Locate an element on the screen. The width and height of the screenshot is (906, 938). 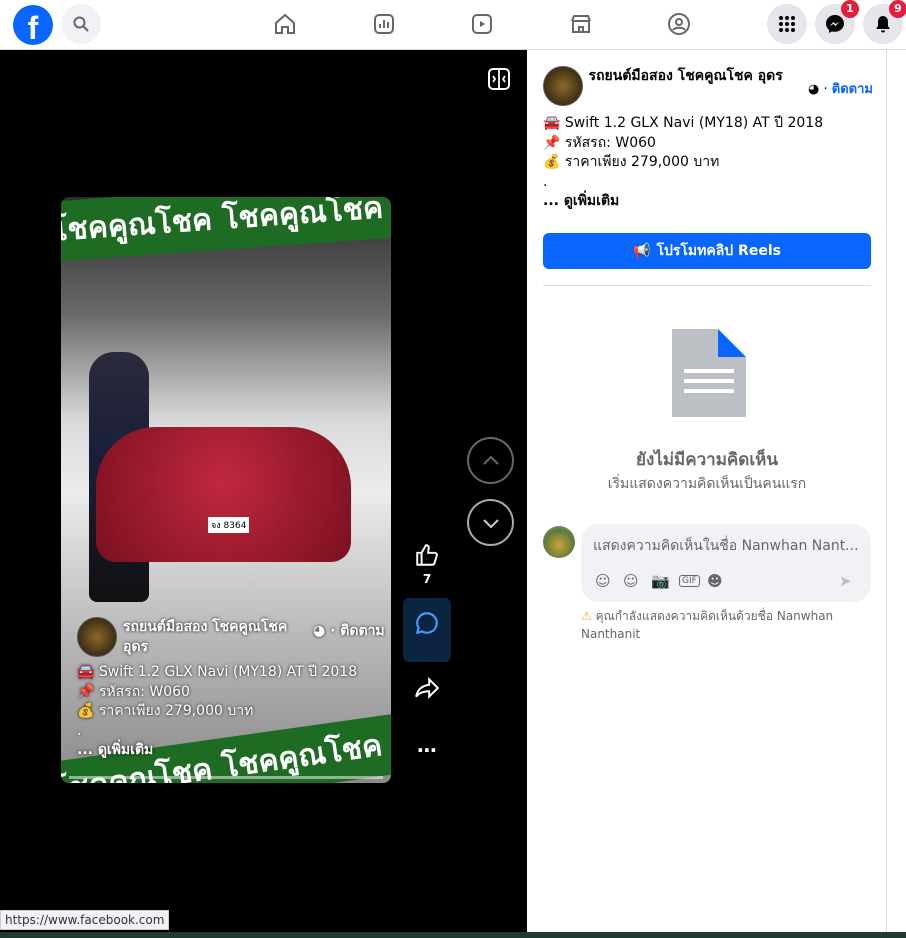
post-line1: Swift 1.2 GLX Navi (MY18) AT ปี 2018 is located at coordinates (694, 123).